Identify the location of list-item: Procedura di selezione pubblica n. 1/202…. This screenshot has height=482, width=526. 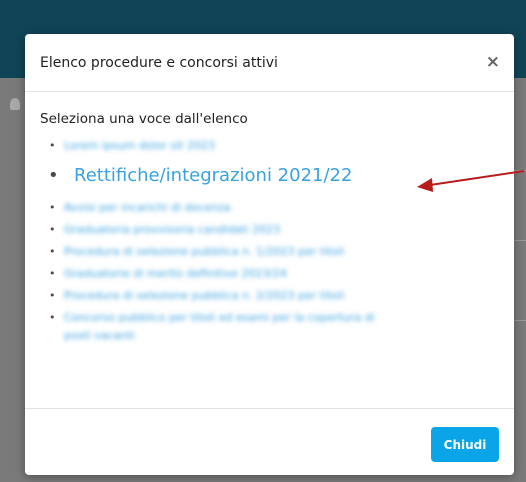
(274, 252).